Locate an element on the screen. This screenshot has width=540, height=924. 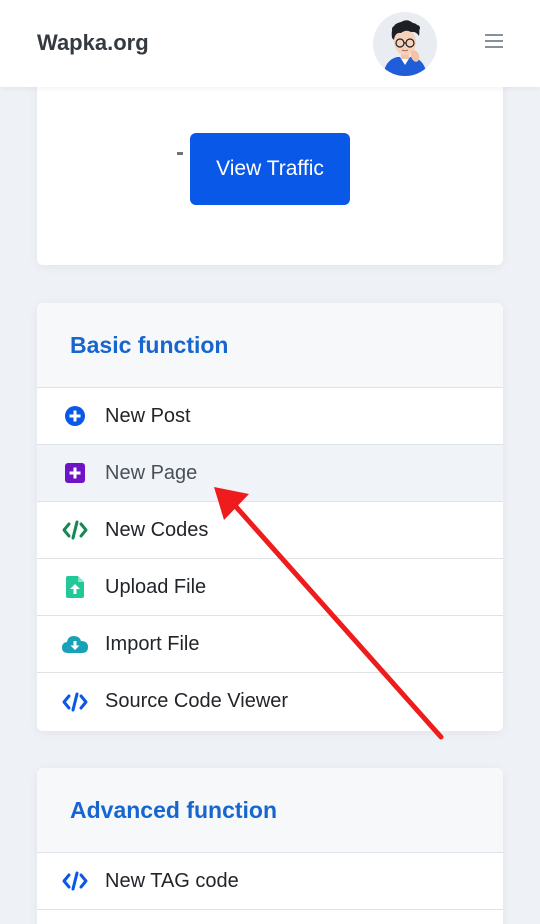
list-item-new-codes: New Codes is located at coordinates (270, 530).